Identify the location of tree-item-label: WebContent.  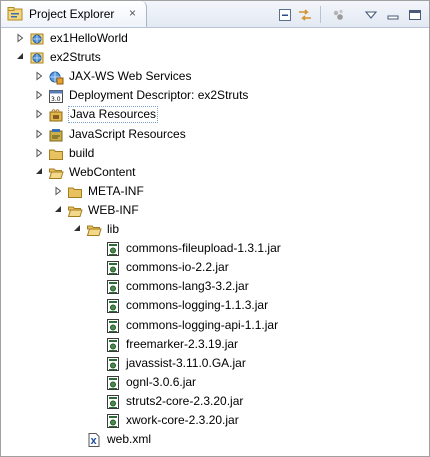
(102, 171).